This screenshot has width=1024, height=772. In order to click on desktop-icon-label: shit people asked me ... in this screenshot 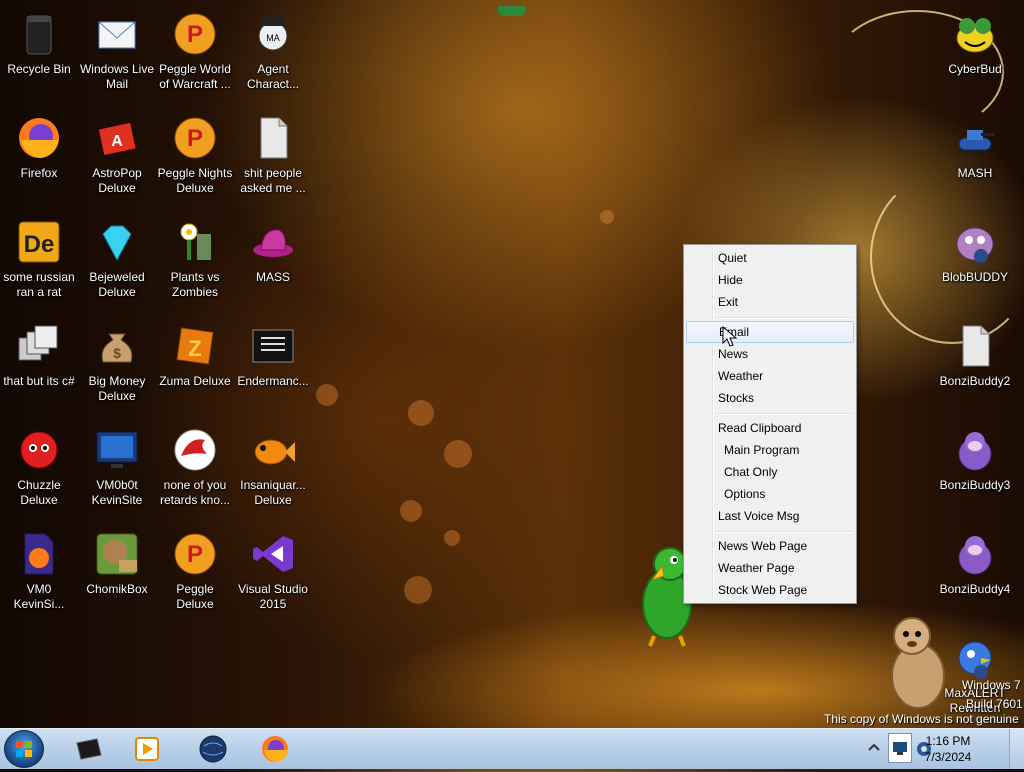, I will do `click(273, 180)`.